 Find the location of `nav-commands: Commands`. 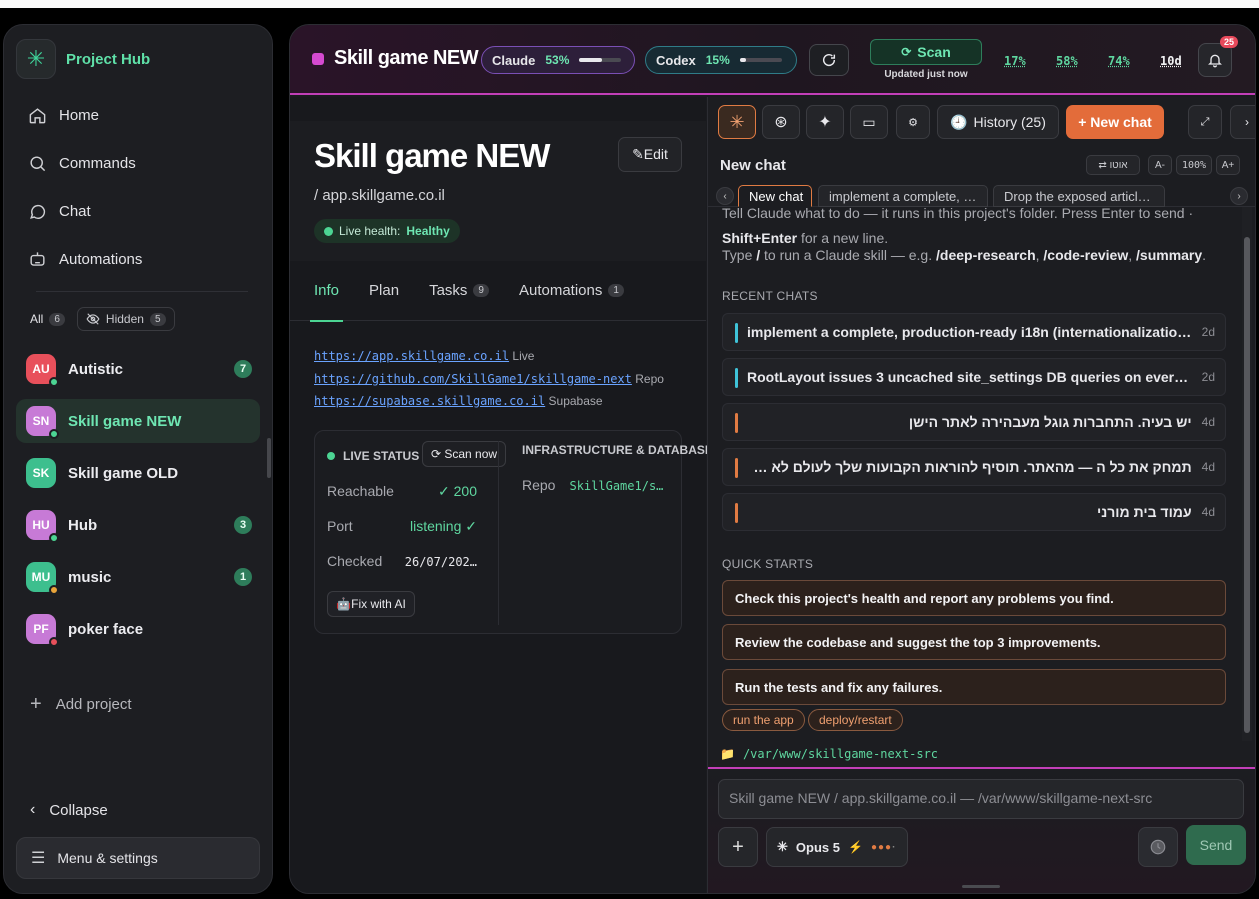

nav-commands: Commands is located at coordinates (139, 163).